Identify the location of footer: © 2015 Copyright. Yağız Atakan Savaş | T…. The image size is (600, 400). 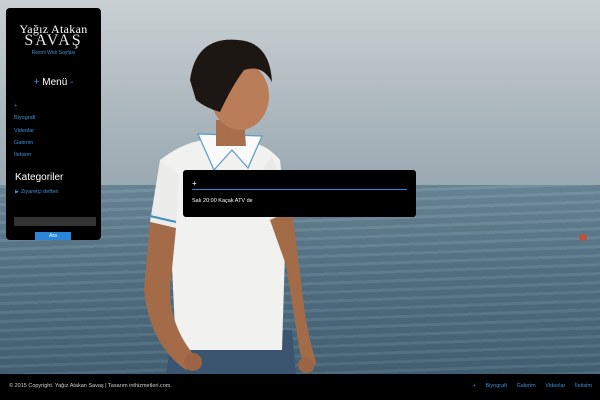
(300, 387).